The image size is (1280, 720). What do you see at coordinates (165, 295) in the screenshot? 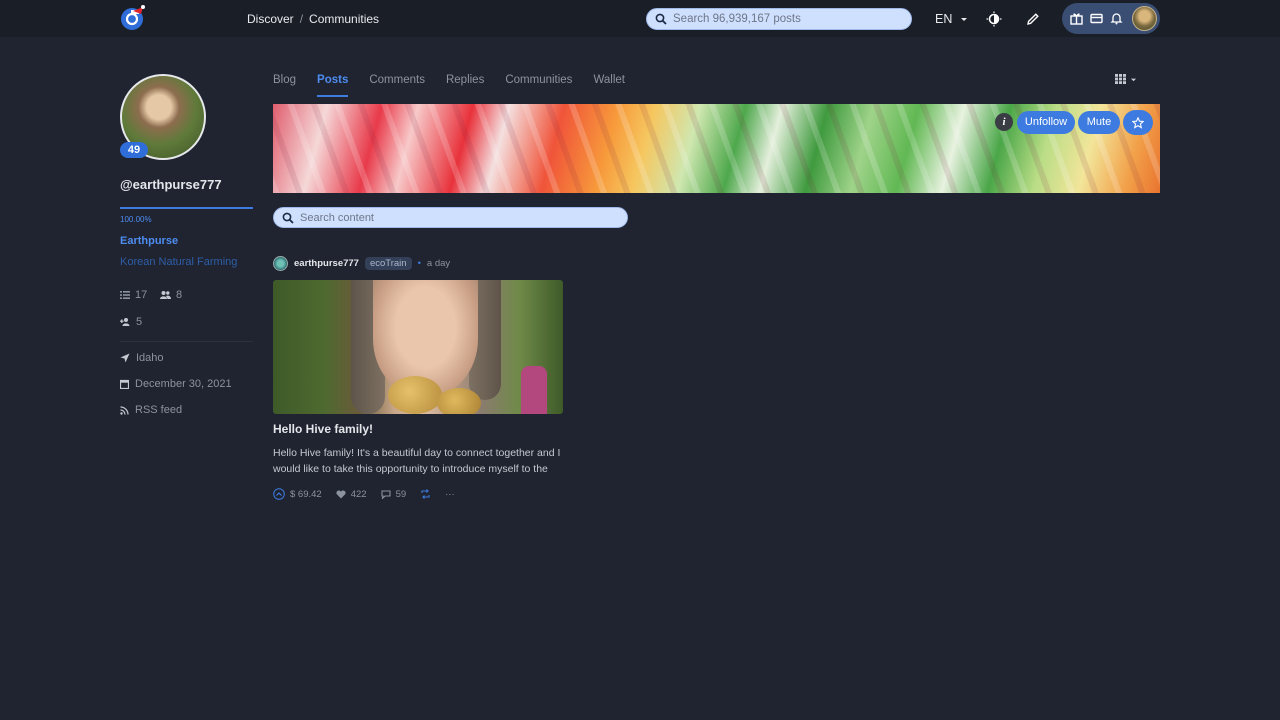
I see `followers-icon` at bounding box center [165, 295].